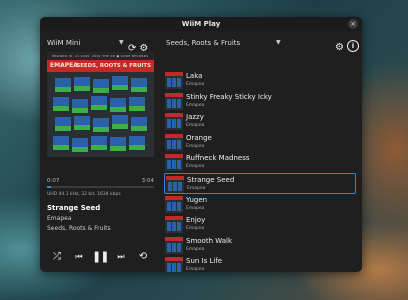 The width and height of the screenshot is (408, 300). I want to click on track-row: Smooth Walk Emapea, so click(260, 245).